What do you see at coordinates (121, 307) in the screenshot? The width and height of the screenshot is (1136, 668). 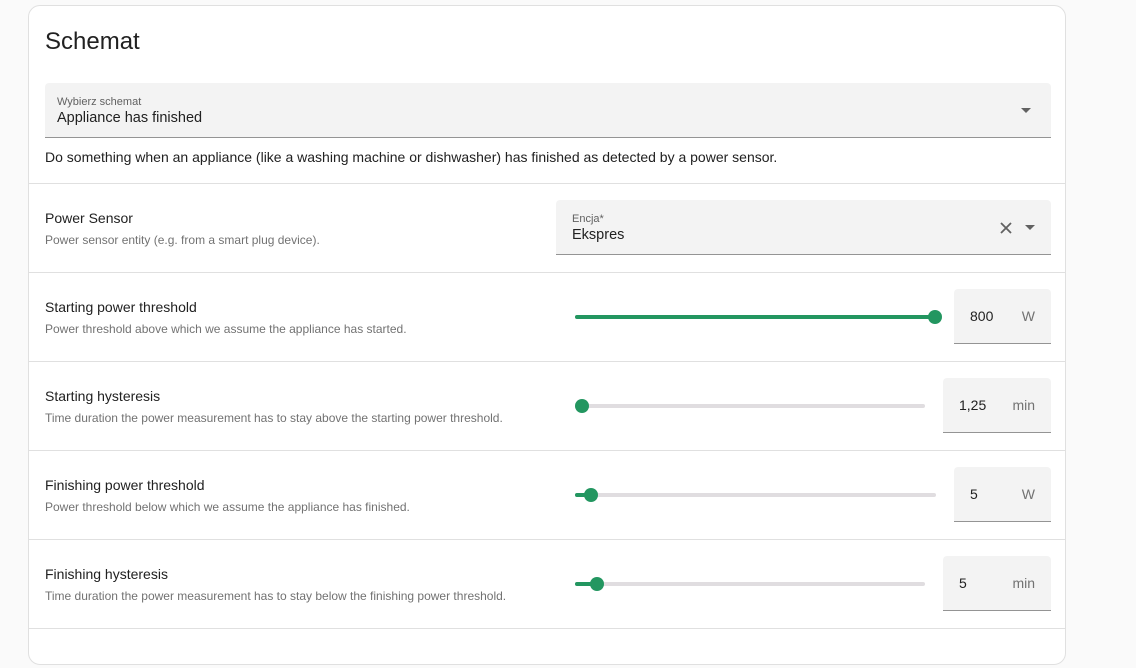 I see `input-title: Starting power threshold` at bounding box center [121, 307].